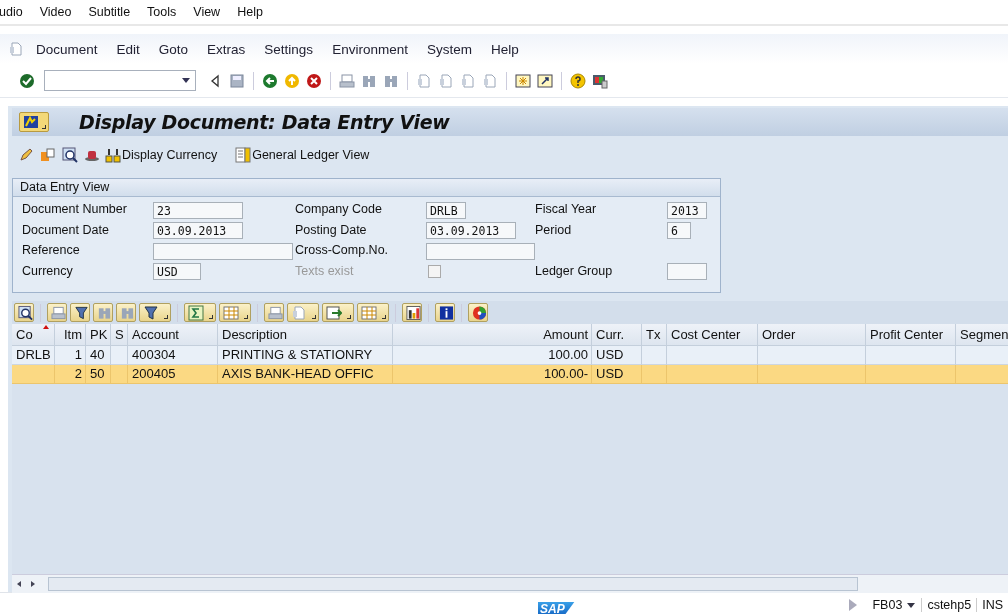 The height and width of the screenshot is (614, 1008). What do you see at coordinates (51, 250) in the screenshot?
I see `field-label: Reference` at bounding box center [51, 250].